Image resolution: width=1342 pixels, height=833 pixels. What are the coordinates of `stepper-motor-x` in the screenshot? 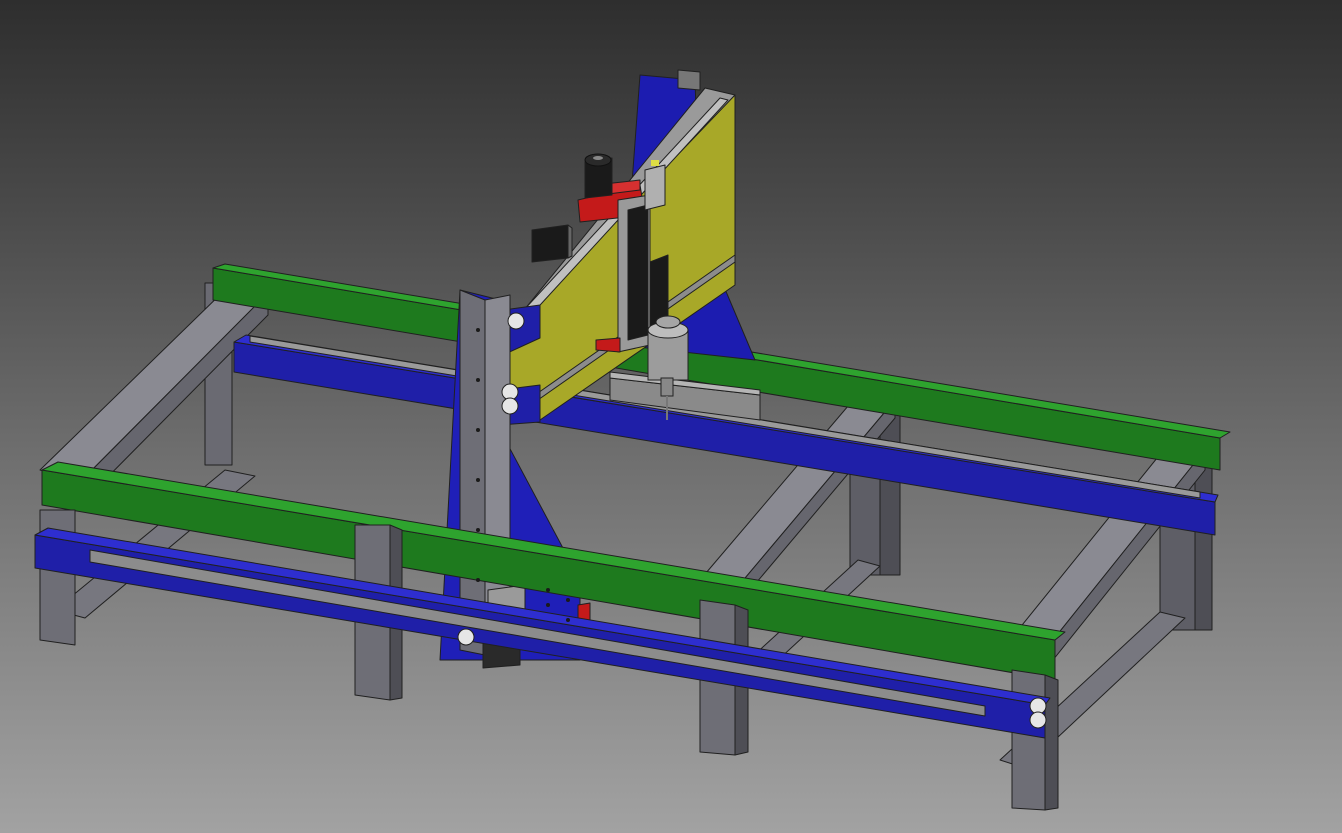 It's located at (552, 243).